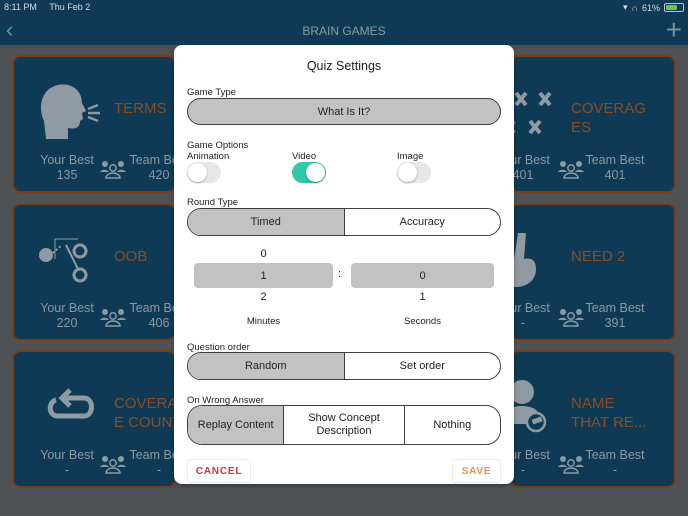 The width and height of the screenshot is (688, 516). Describe the element at coordinates (67, 323) in the screenshot. I see `your-best-value: 220` at that location.